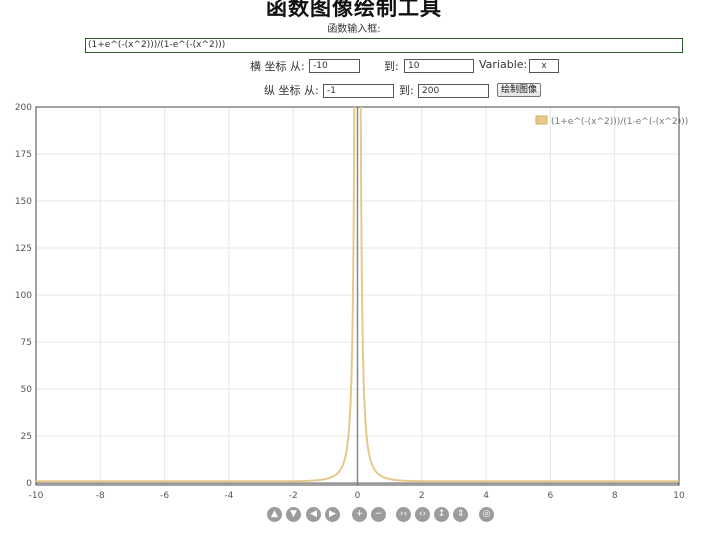 This screenshot has height=533, width=708. I want to click on y-tick-label: 100, so click(23, 296).